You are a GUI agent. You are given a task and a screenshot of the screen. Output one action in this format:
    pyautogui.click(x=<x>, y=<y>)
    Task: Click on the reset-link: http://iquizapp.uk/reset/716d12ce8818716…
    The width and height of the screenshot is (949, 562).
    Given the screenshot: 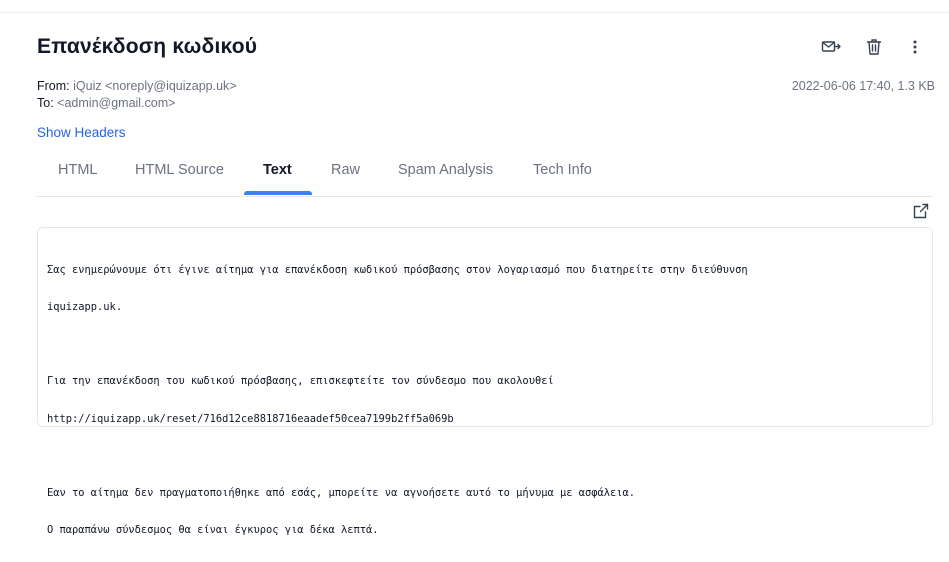 What is the action you would take?
    pyautogui.click(x=250, y=418)
    